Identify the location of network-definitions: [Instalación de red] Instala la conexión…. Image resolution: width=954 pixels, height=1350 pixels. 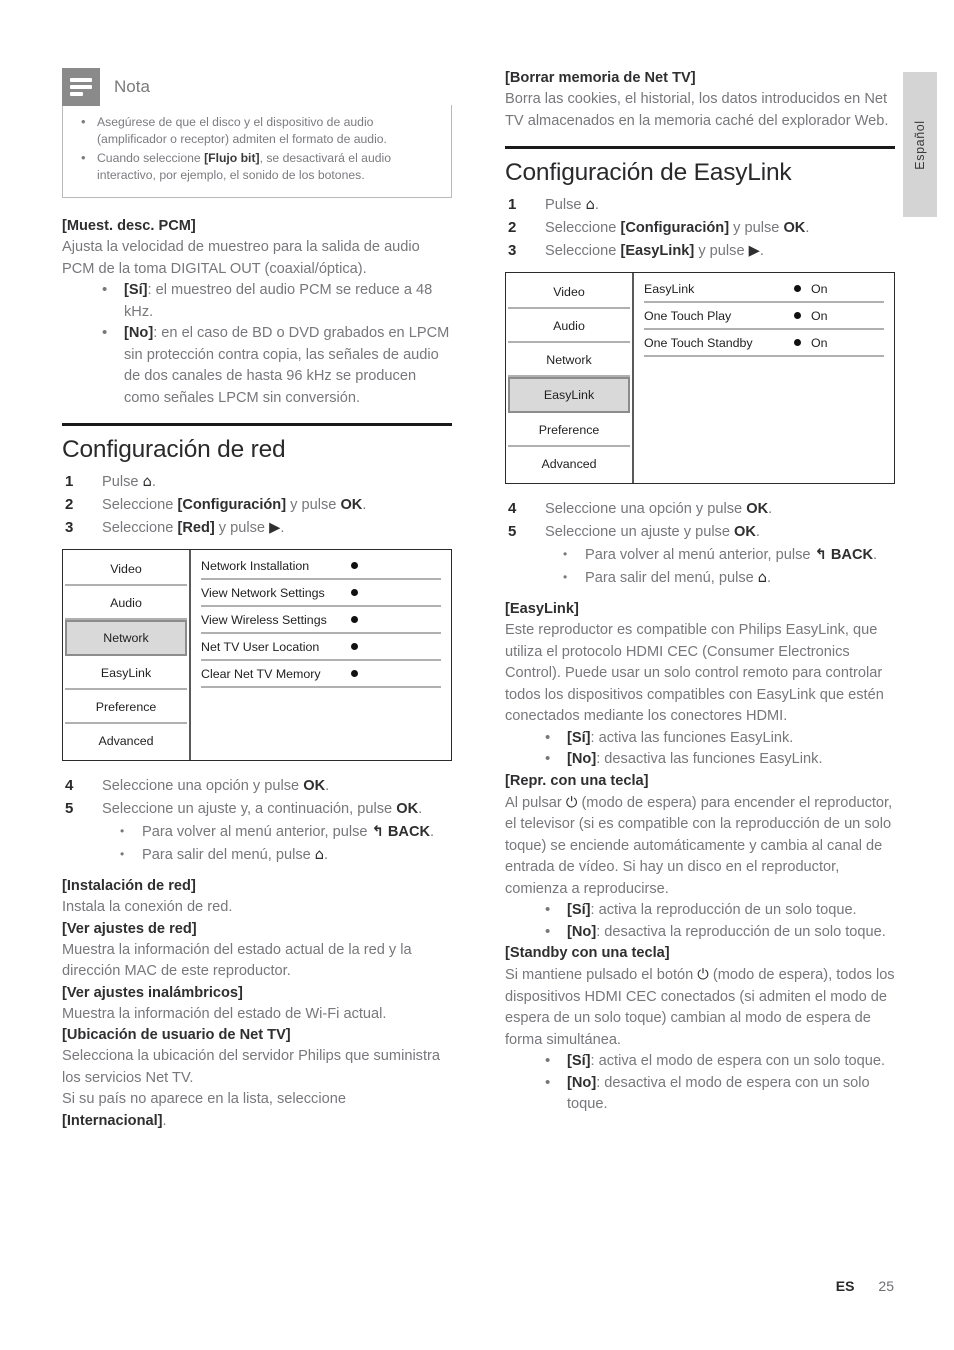
(257, 1004).